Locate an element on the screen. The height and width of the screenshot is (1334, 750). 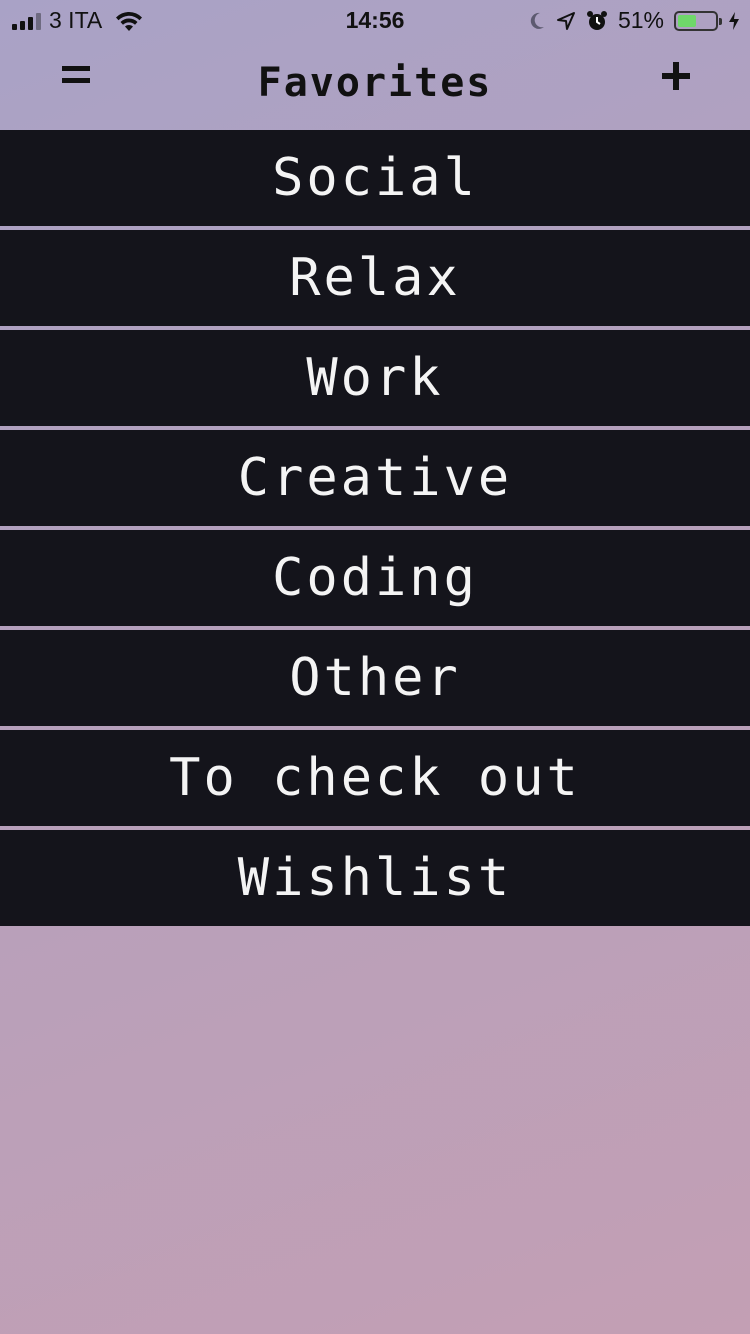
category-item-social: Social is located at coordinates (375, 178).